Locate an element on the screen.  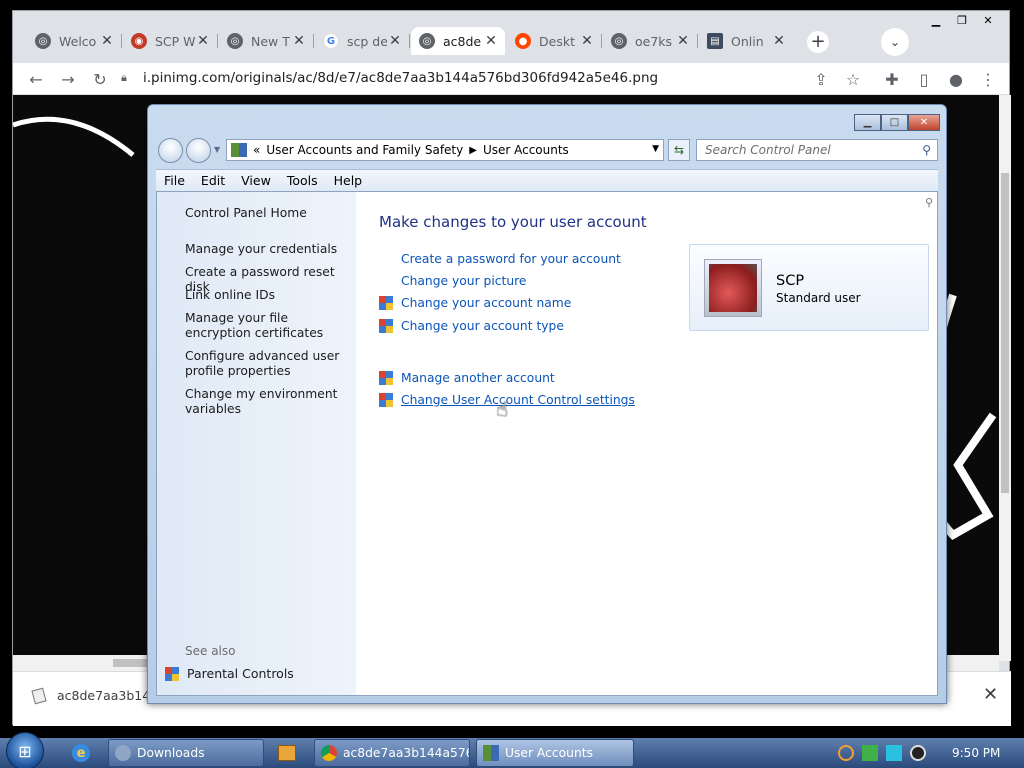
environment-variables-link: Change my environment variables is located at coordinates (265, 402).